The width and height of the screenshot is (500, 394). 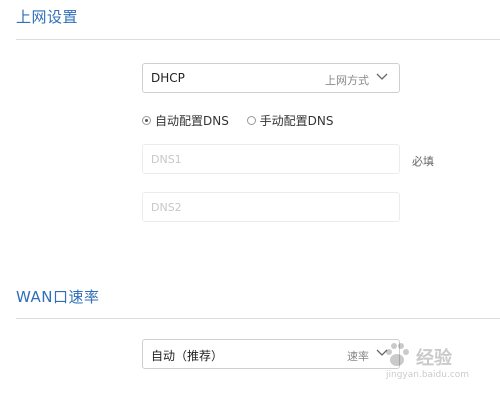 I want to click on dns1-required-label: 必填, so click(x=423, y=161).